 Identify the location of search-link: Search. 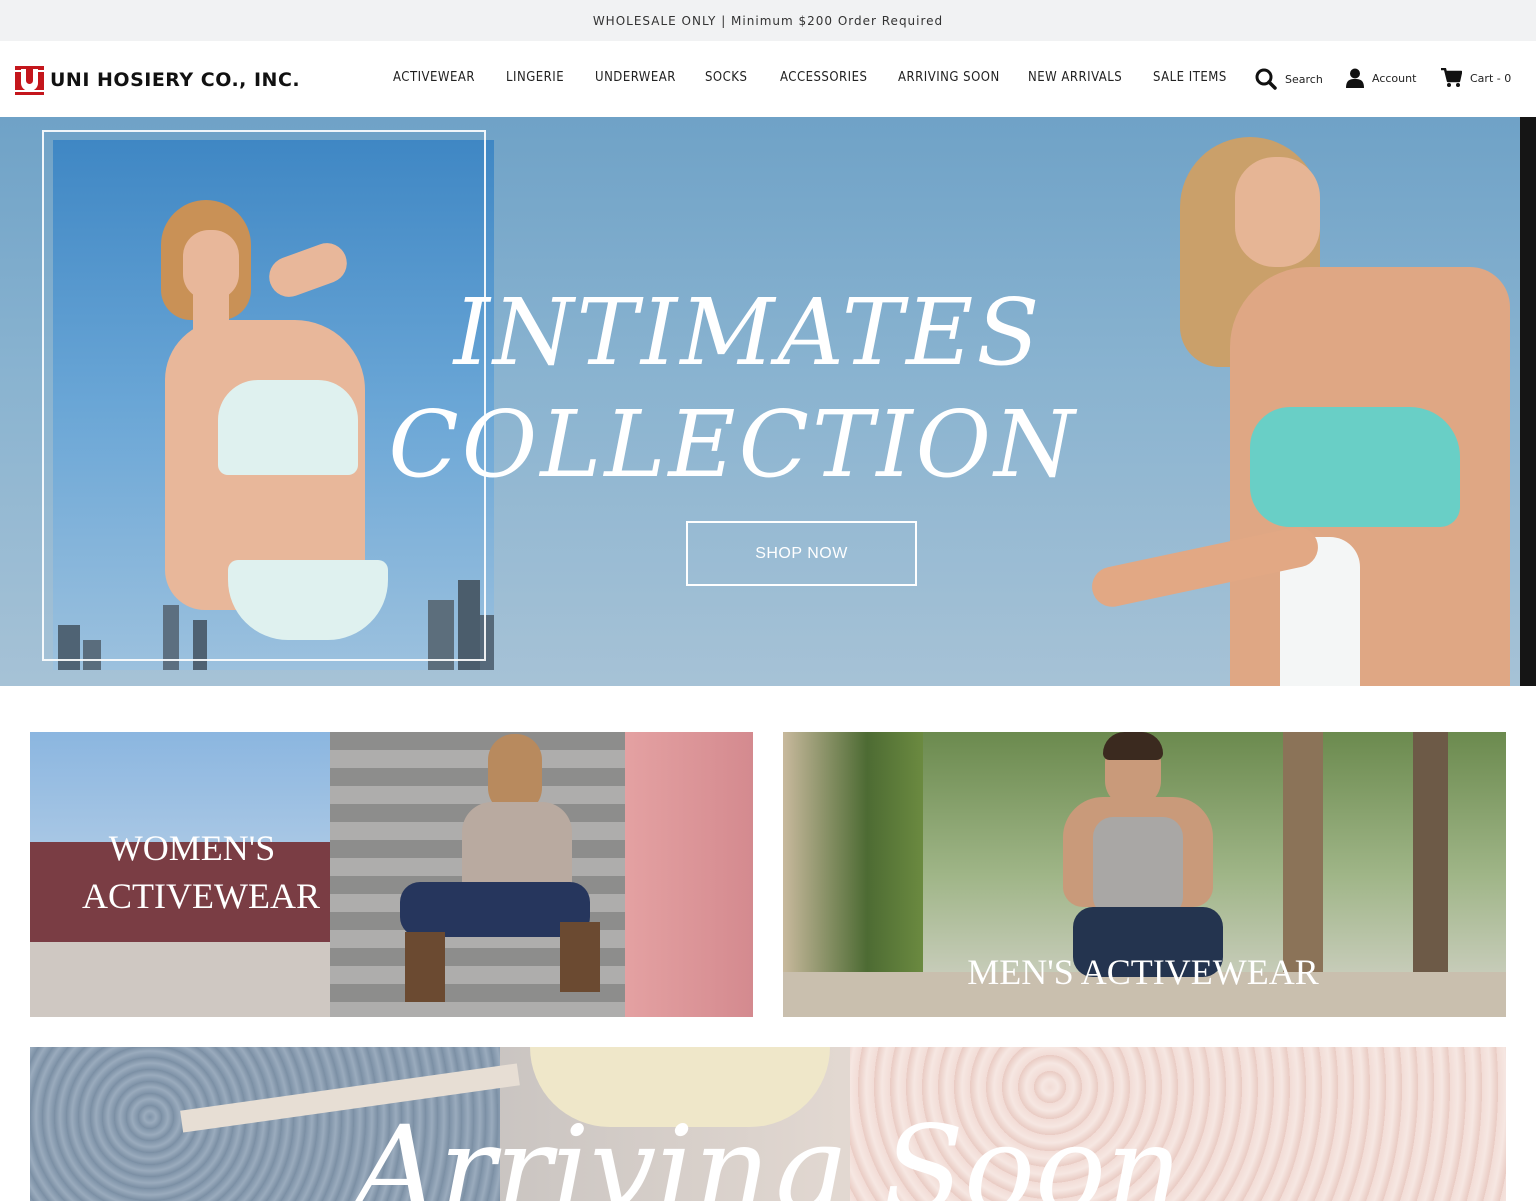
(1289, 79).